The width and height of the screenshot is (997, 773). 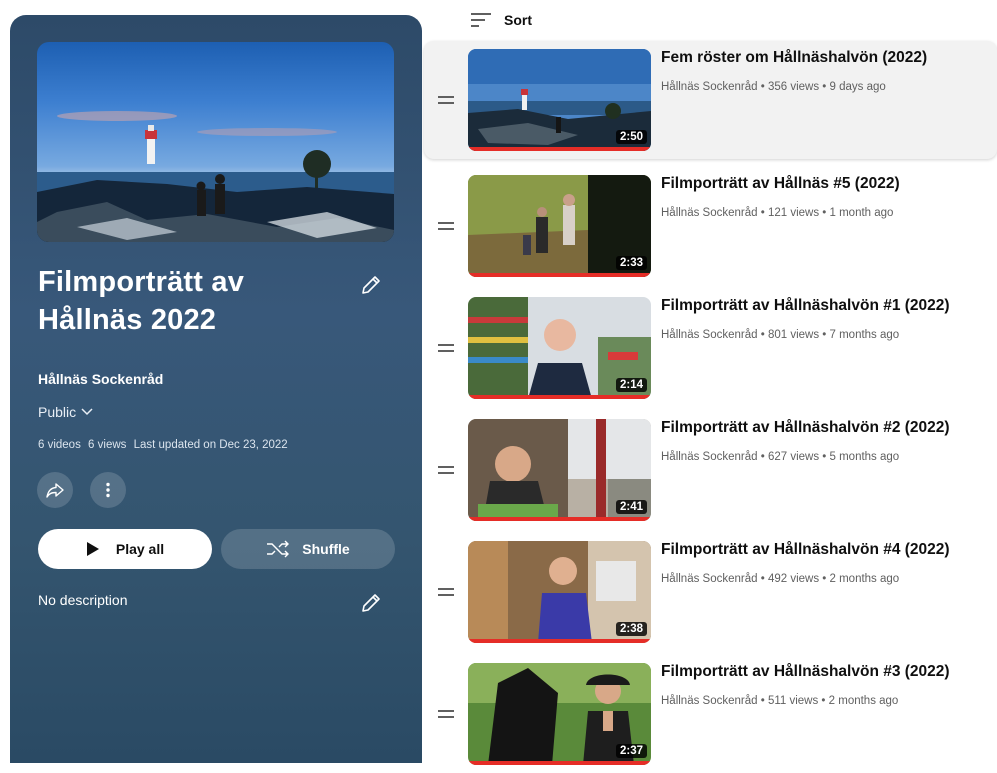 What do you see at coordinates (631, 263) in the screenshot?
I see `video-duration: 2:33` at bounding box center [631, 263].